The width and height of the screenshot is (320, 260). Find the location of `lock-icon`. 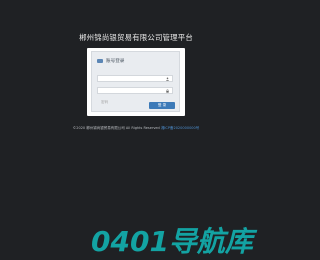

lock-icon is located at coordinates (167, 91).